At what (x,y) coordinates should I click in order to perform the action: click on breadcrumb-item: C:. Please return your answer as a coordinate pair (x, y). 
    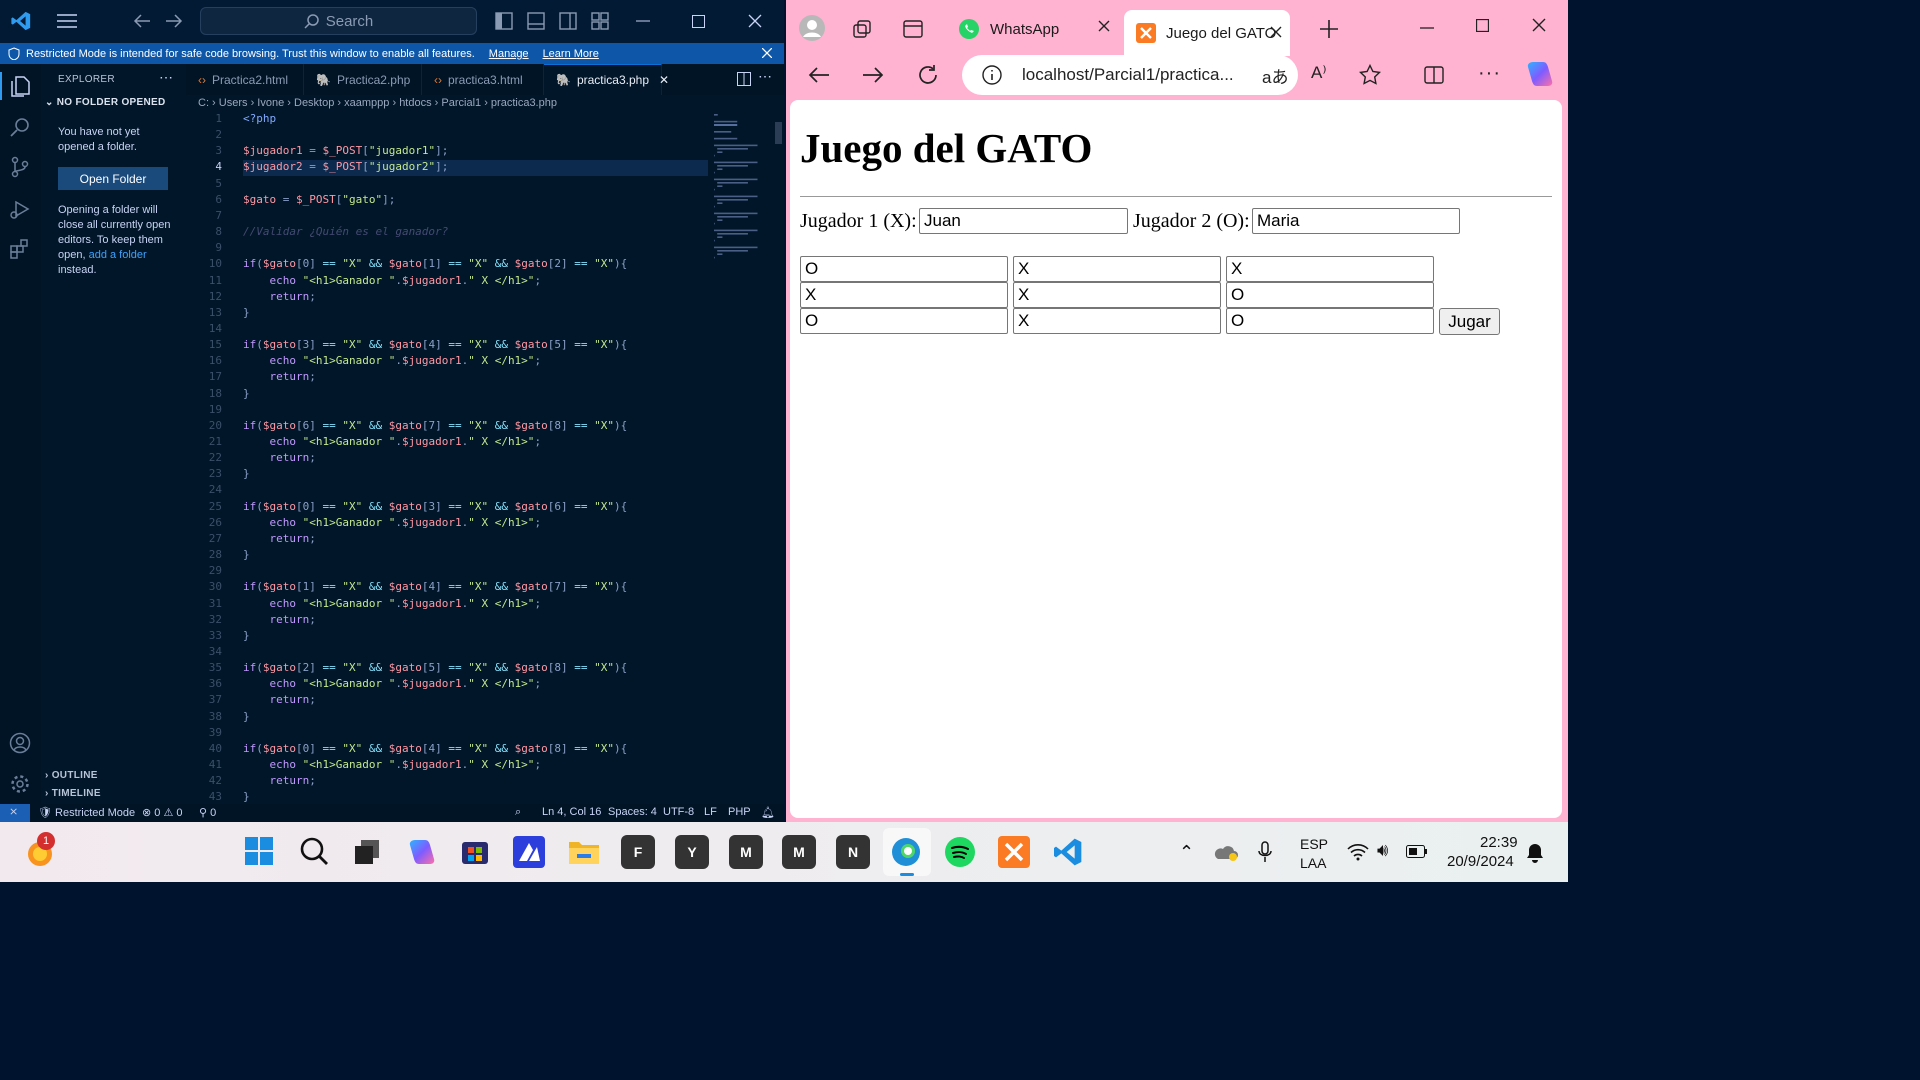
    Looking at the image, I should click on (203, 103).